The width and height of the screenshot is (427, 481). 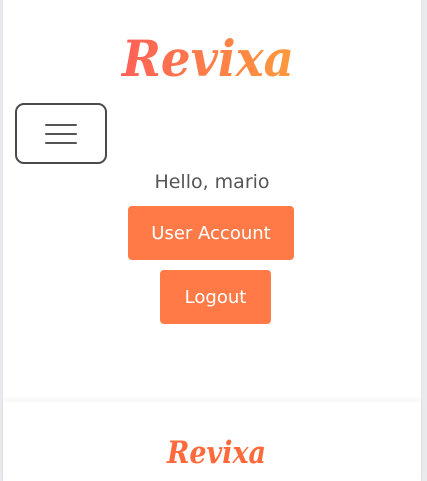 What do you see at coordinates (211, 233) in the screenshot?
I see `user-account-button: User Account` at bounding box center [211, 233].